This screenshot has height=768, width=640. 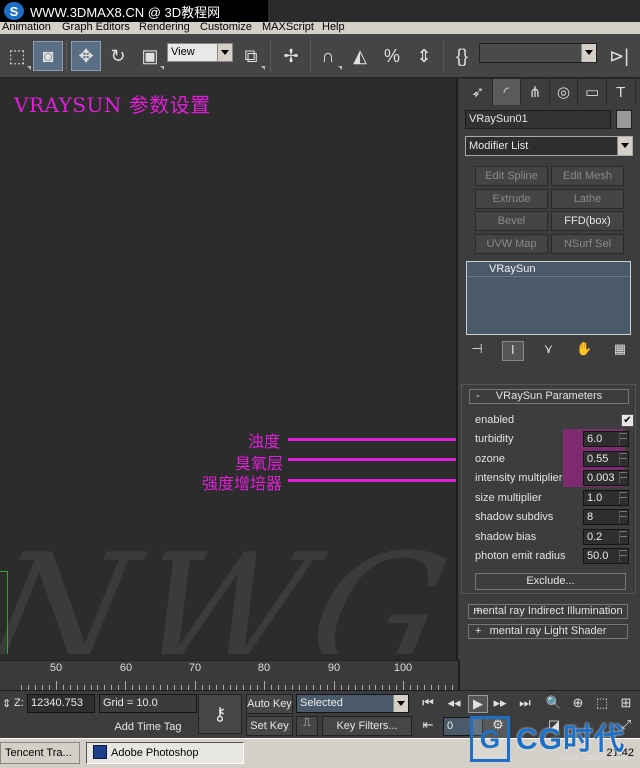 I want to click on mental-ray-indirect-illumination-rollout: + mental ray Indirect Illumination, so click(x=548, y=611).